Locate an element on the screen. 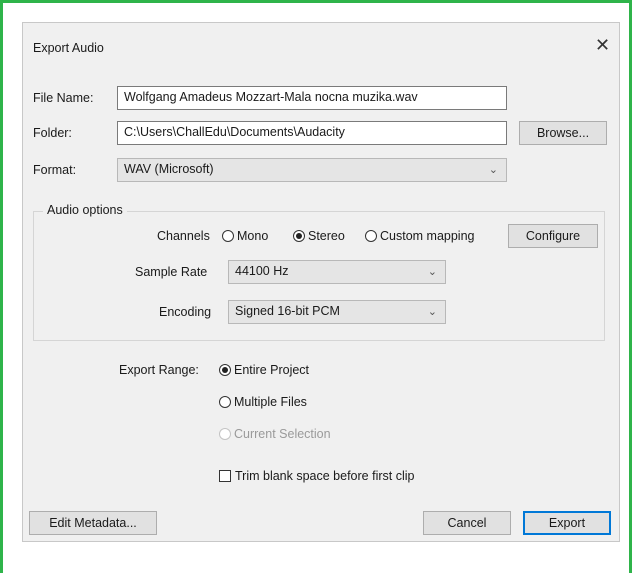  cancel-button: Cancel is located at coordinates (467, 523).